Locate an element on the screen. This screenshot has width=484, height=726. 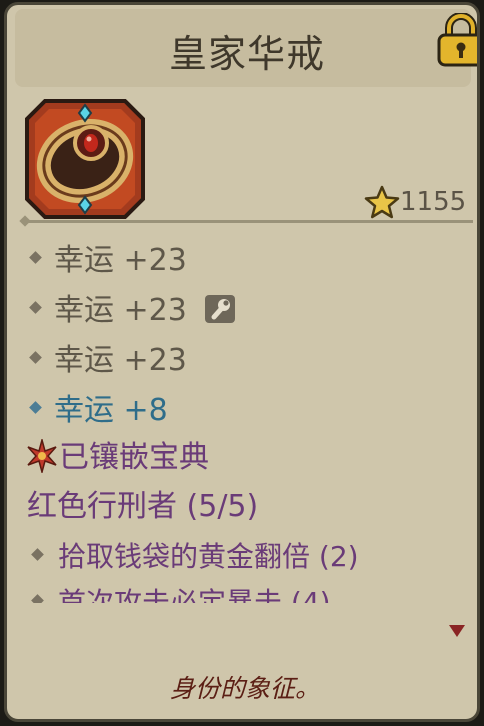
item-price: 1155 is located at coordinates (433, 202).